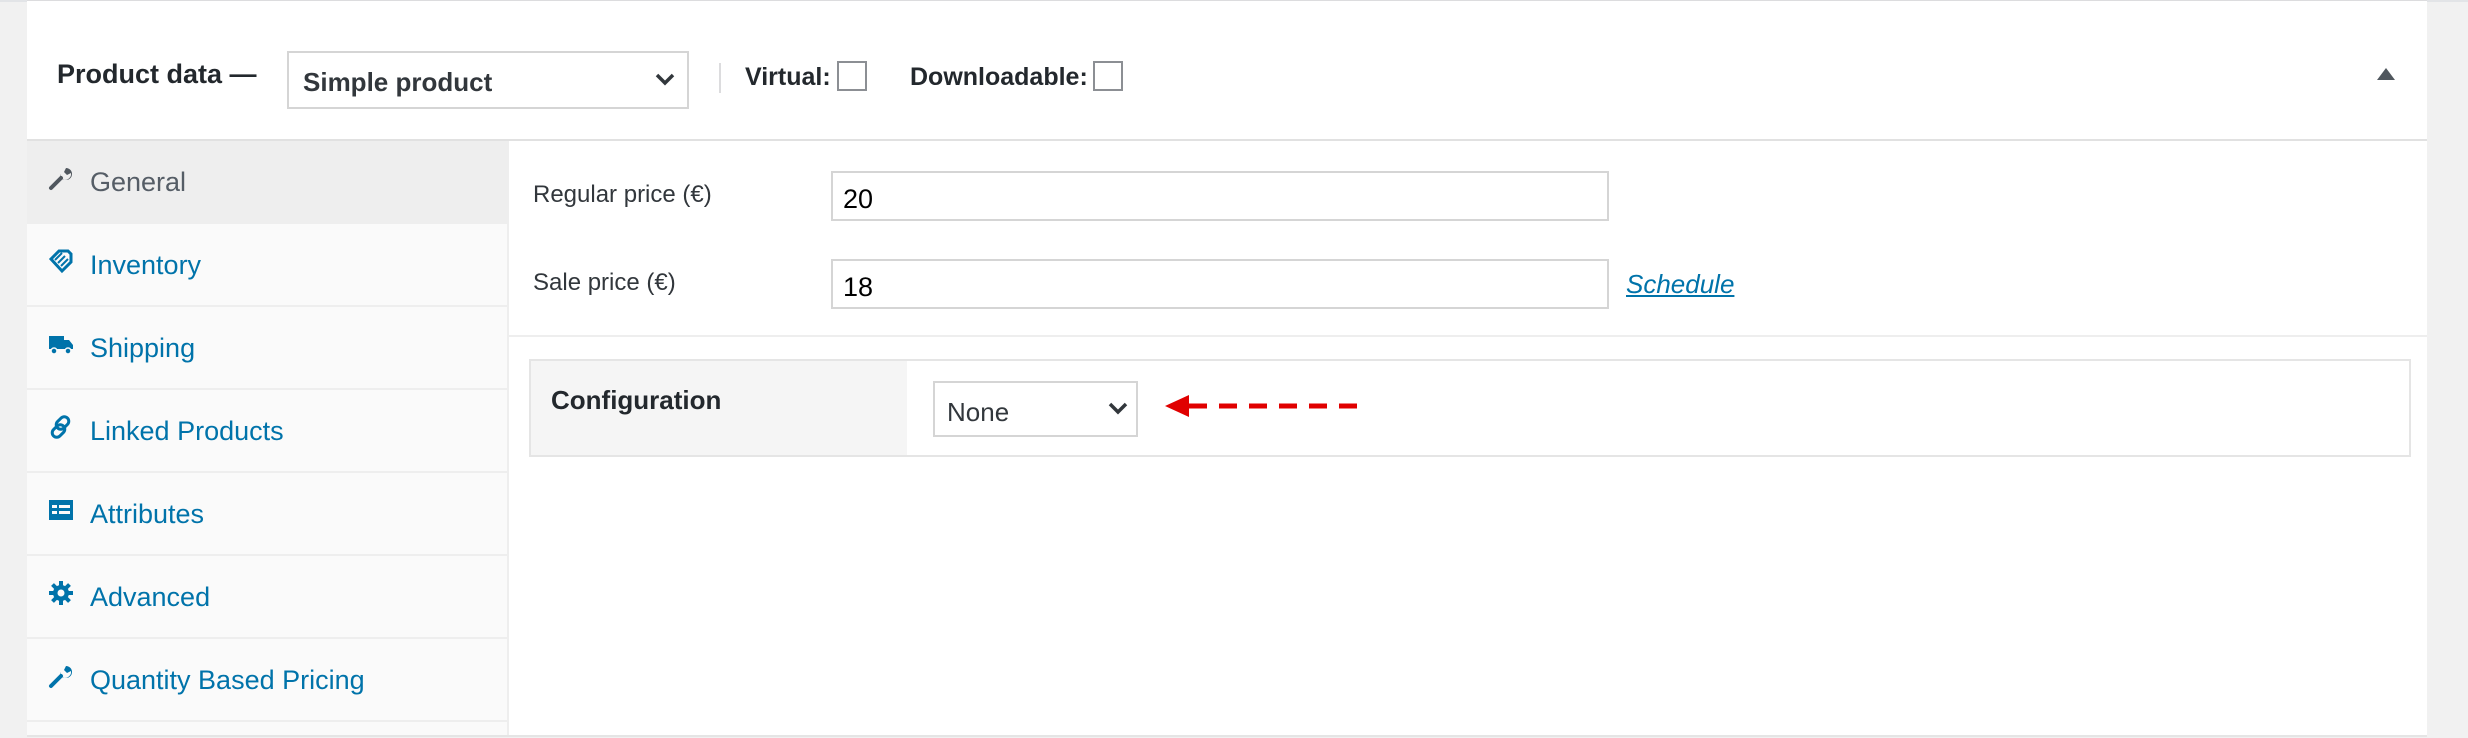 This screenshot has width=2468, height=738. I want to click on product-type-select: Simple product, so click(488, 80).